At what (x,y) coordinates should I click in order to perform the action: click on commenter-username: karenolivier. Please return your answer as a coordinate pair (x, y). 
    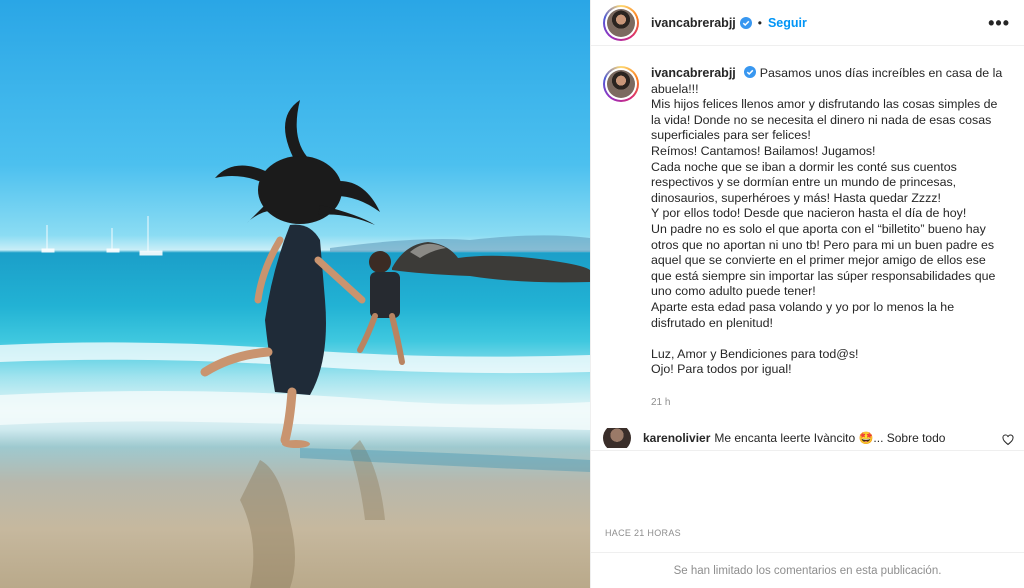
    Looking at the image, I should click on (676, 438).